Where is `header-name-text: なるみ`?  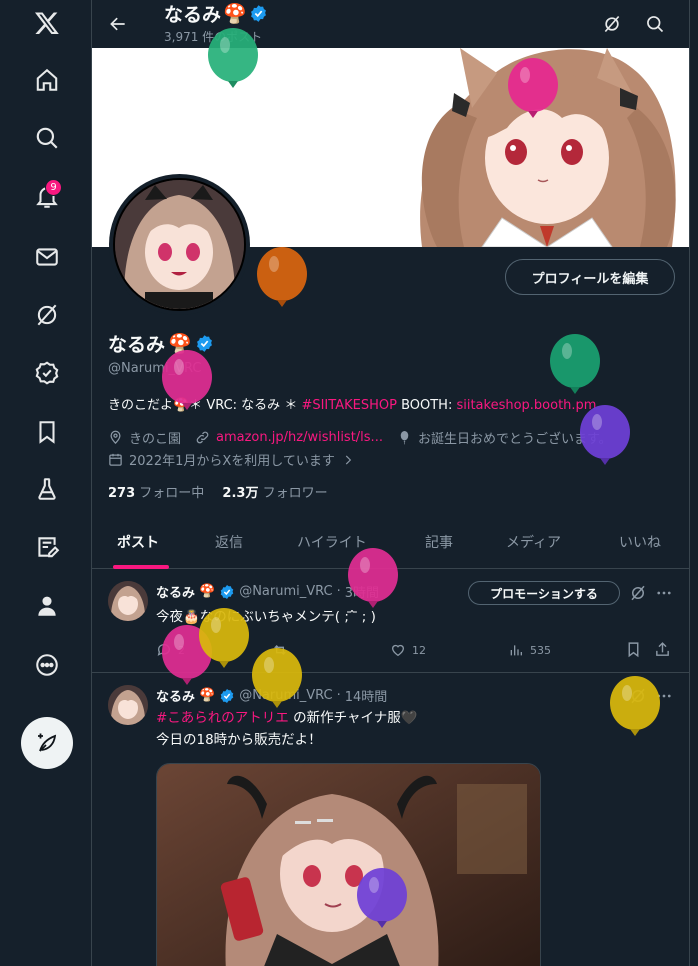
header-name-text: なるみ is located at coordinates (193, 15).